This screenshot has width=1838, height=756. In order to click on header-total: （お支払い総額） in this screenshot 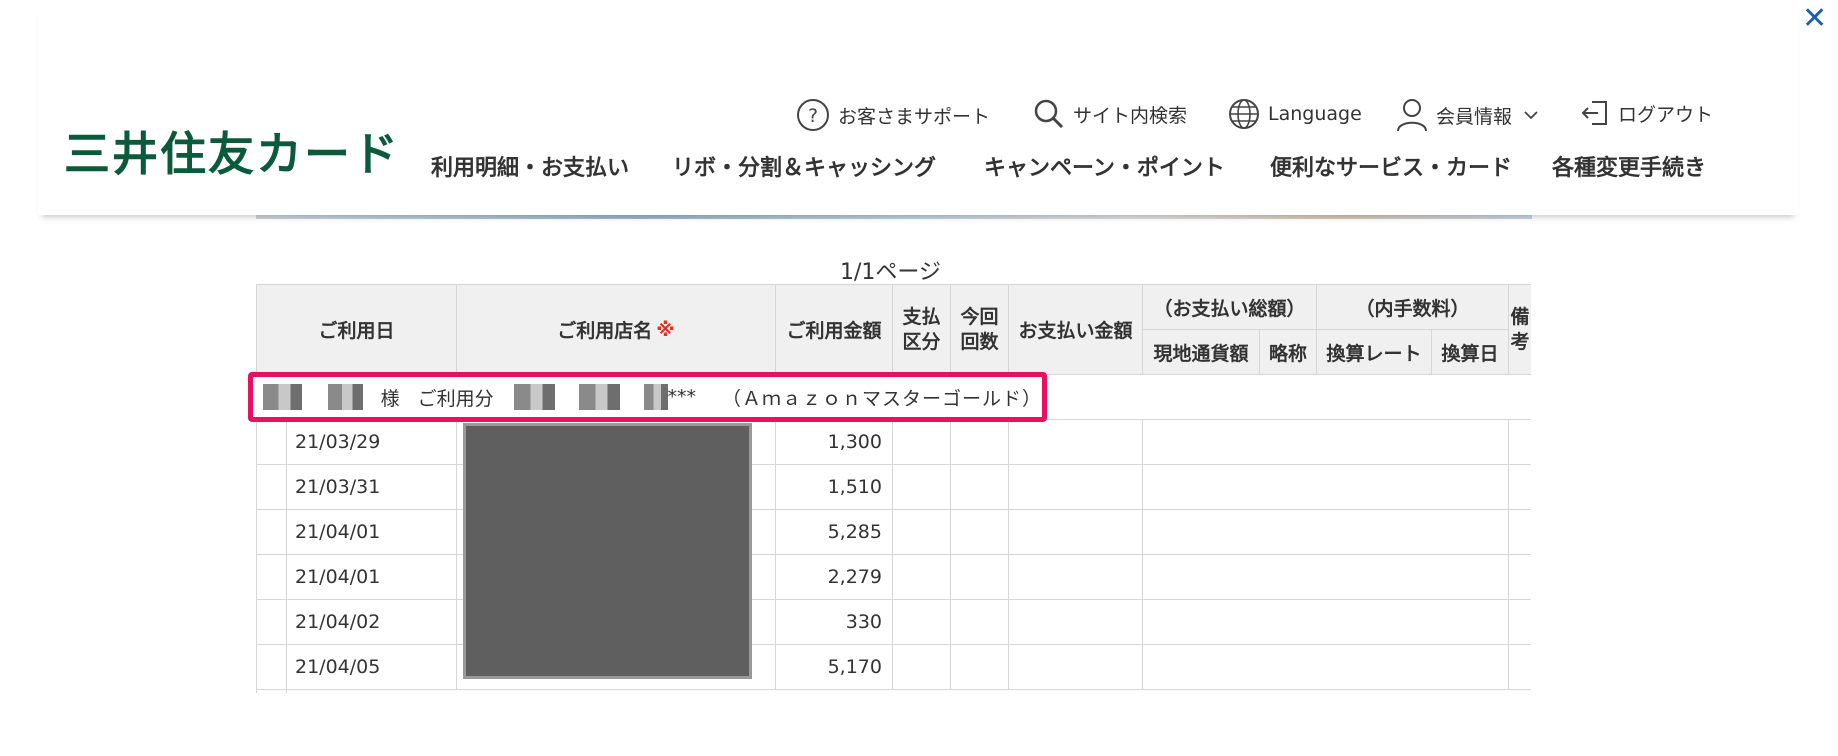, I will do `click(1230, 307)`.